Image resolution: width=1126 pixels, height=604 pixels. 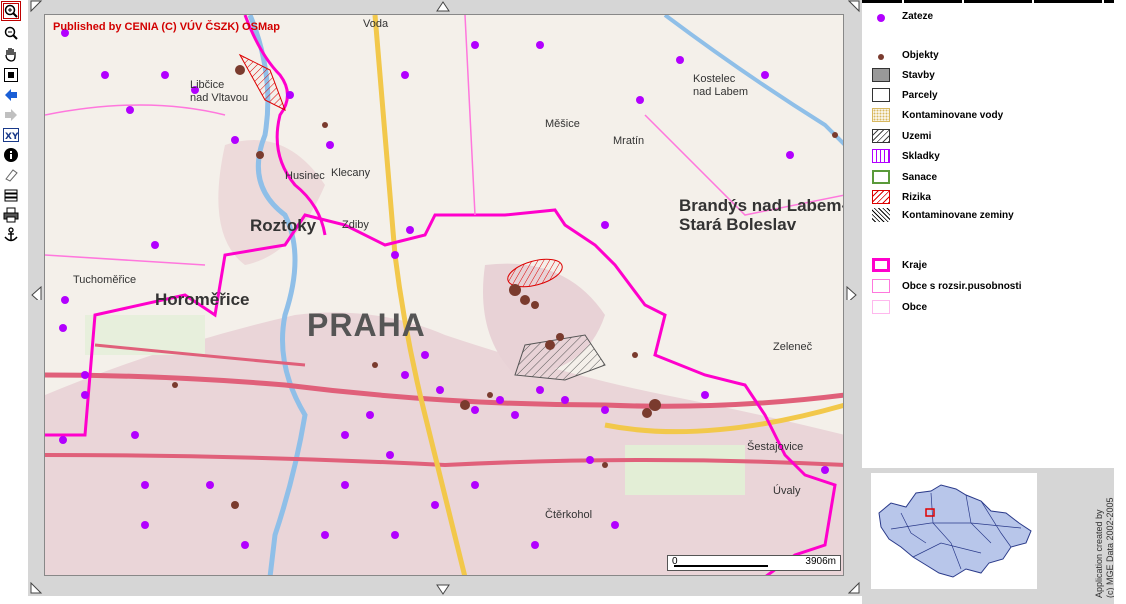 I want to click on place-label: Šestajovice, so click(x=775, y=447).